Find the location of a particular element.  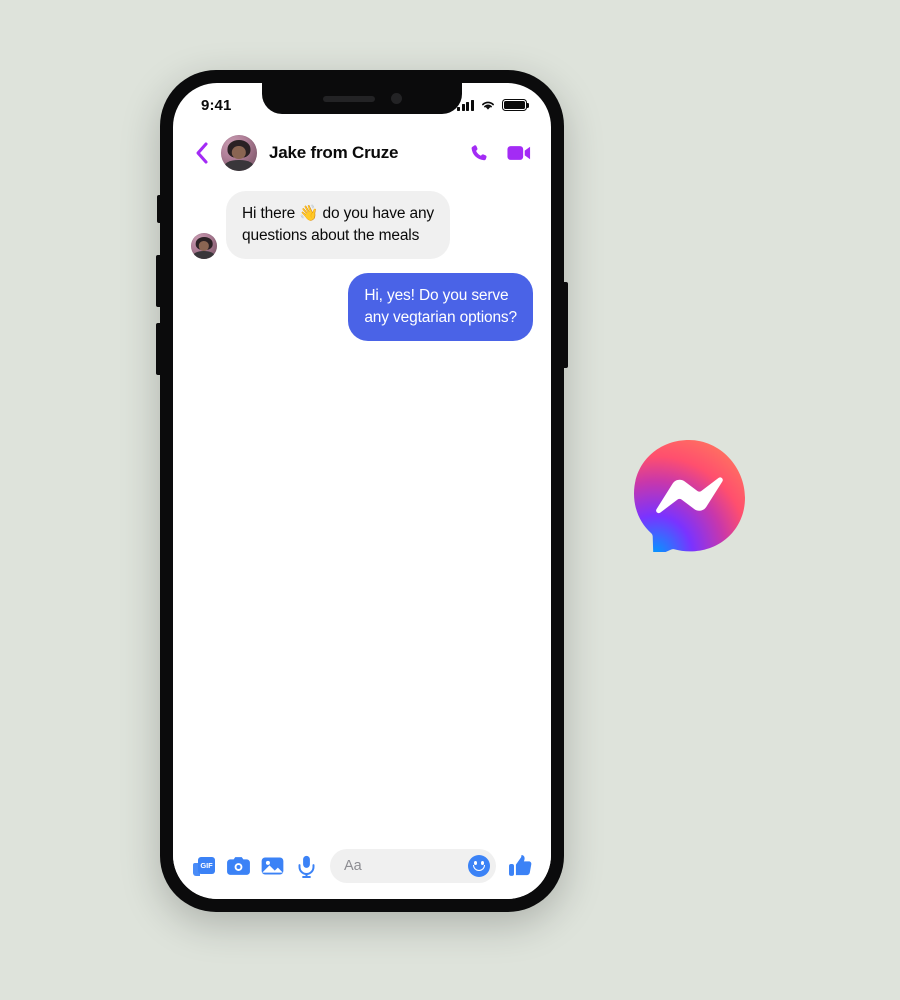

status-icons is located at coordinates (493, 105).